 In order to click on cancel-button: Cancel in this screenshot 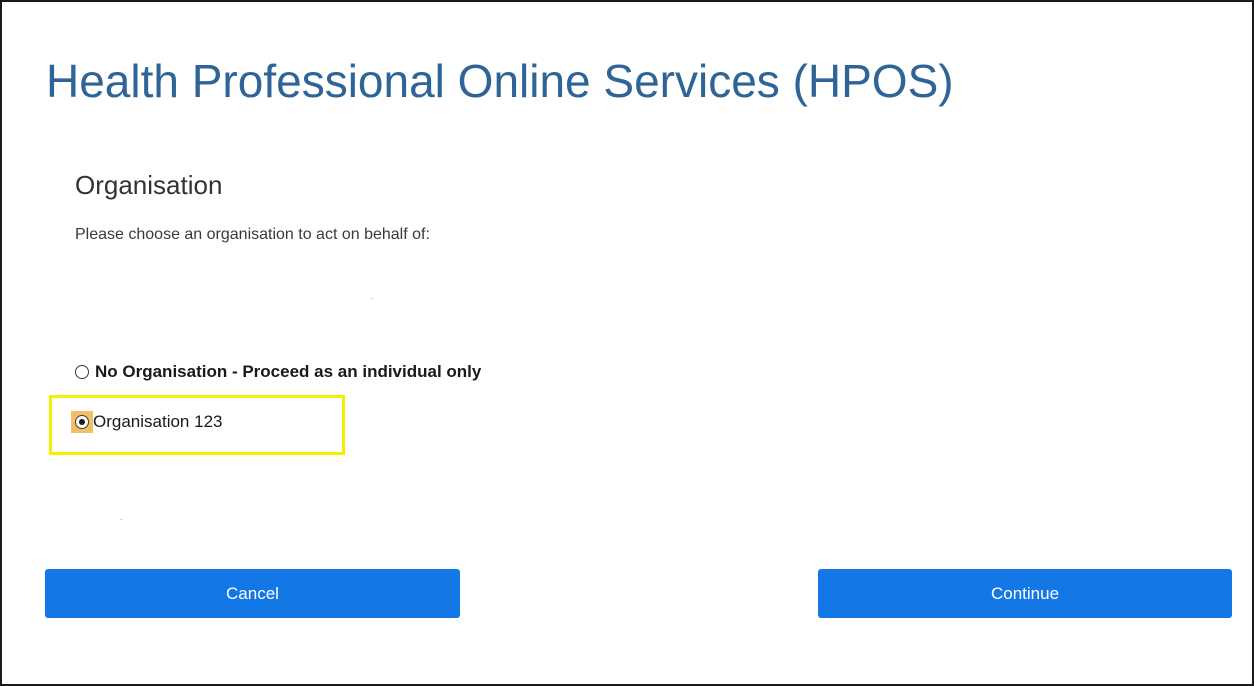, I will do `click(252, 593)`.